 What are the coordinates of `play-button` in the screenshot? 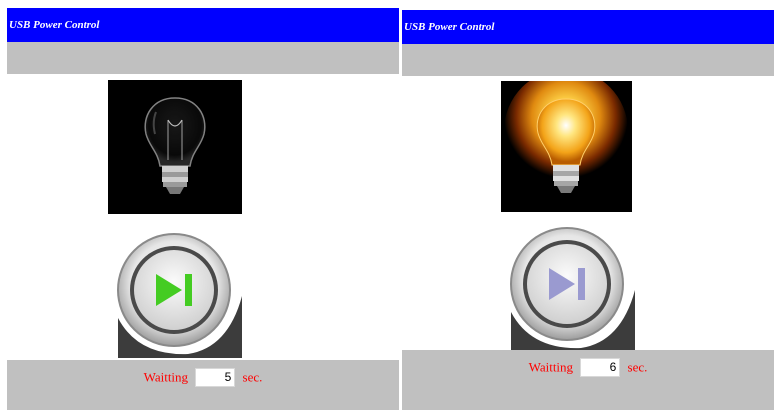 It's located at (175, 292).